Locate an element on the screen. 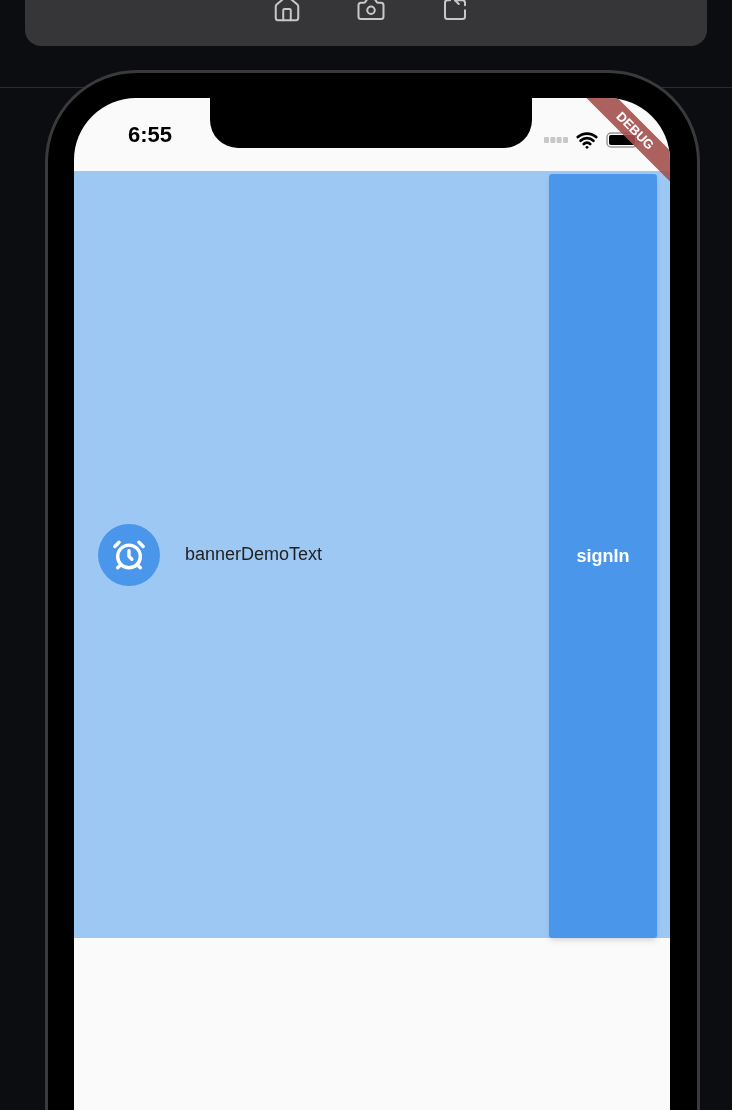 The image size is (732, 1110). sign-in-button: signIn is located at coordinates (603, 556).